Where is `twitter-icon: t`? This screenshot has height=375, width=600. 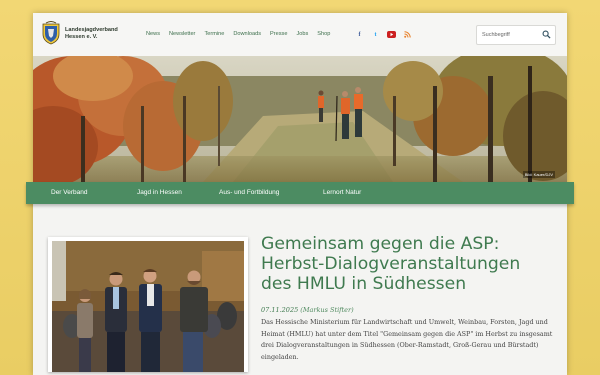 twitter-icon: t is located at coordinates (375, 34).